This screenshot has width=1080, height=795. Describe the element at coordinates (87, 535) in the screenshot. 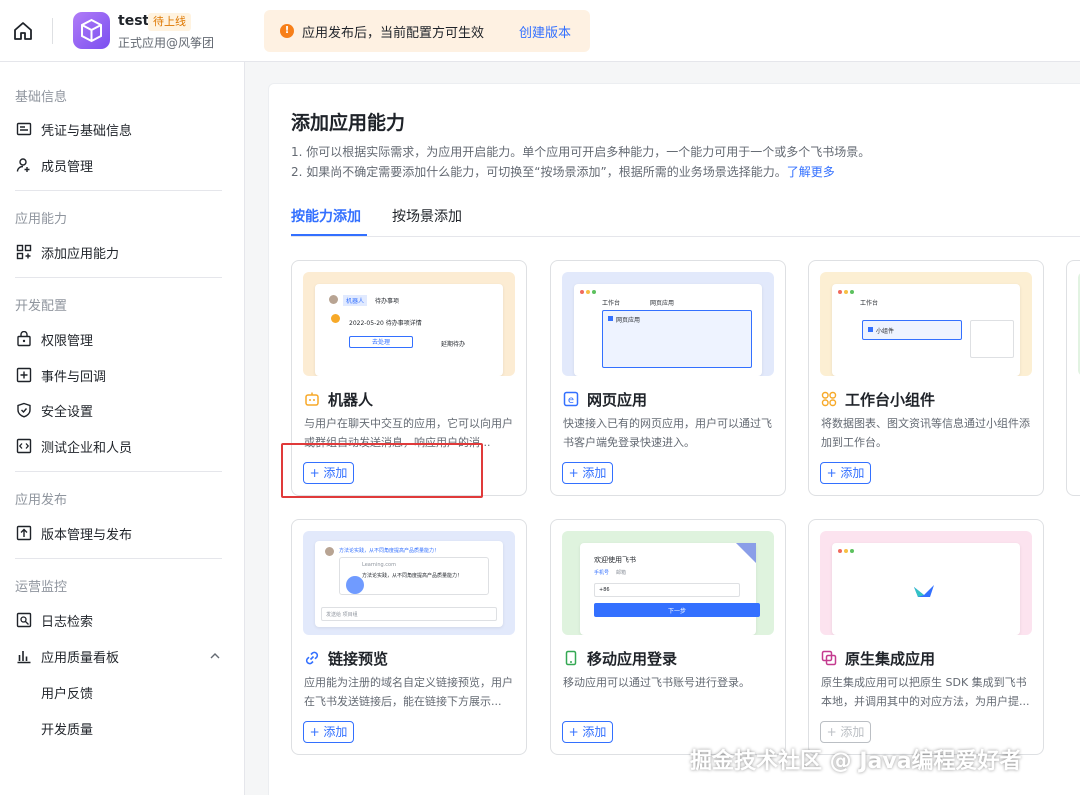

I see `sidebar-item-label: 版本管理与发布` at that location.